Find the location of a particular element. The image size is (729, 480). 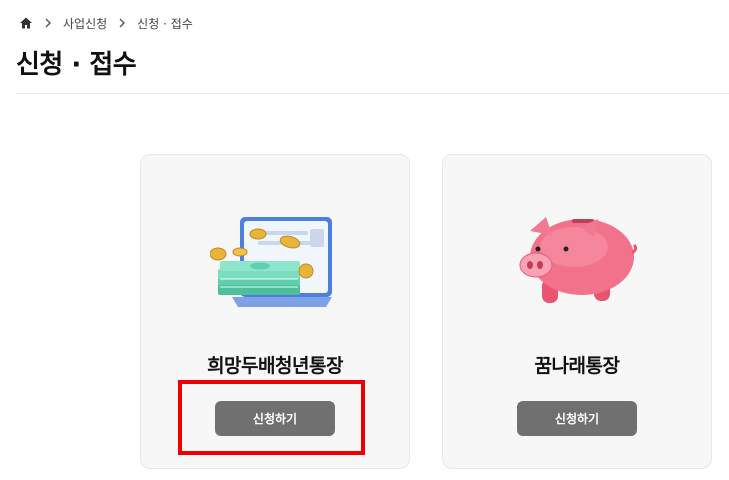

piggy-bank-illustration is located at coordinates (577, 260).